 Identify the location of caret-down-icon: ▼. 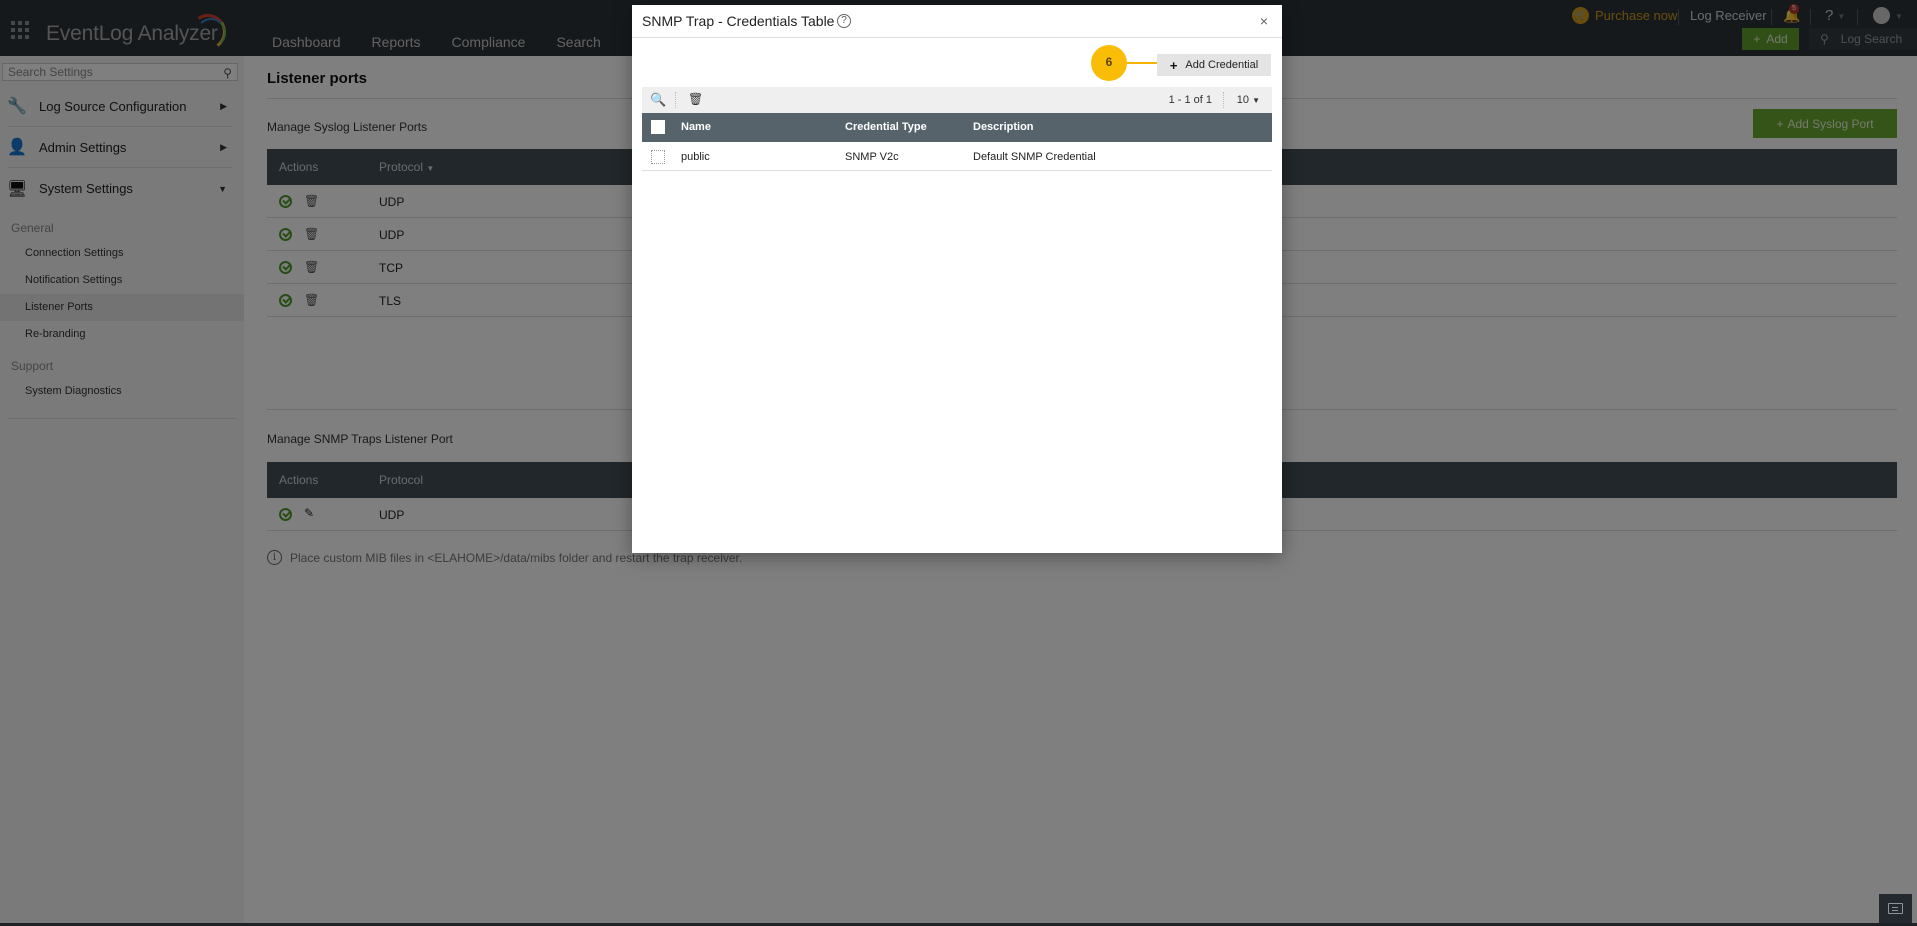
(1256, 100).